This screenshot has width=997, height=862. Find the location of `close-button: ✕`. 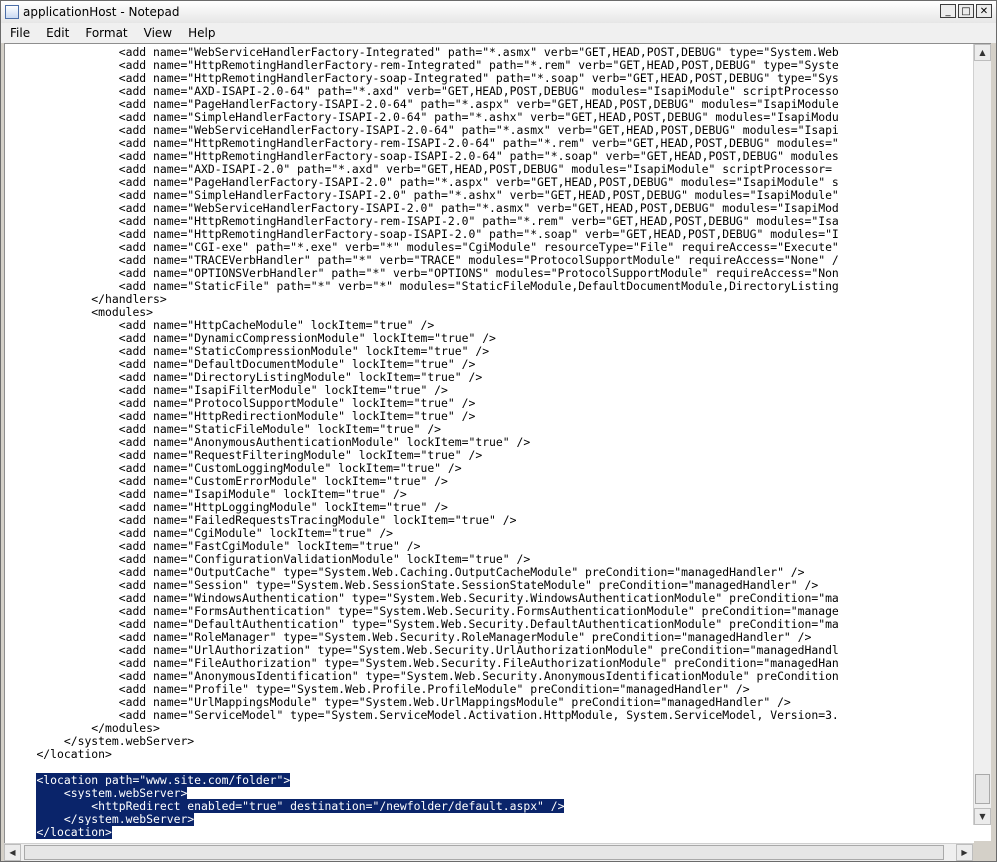

close-button: ✕ is located at coordinates (984, 11).